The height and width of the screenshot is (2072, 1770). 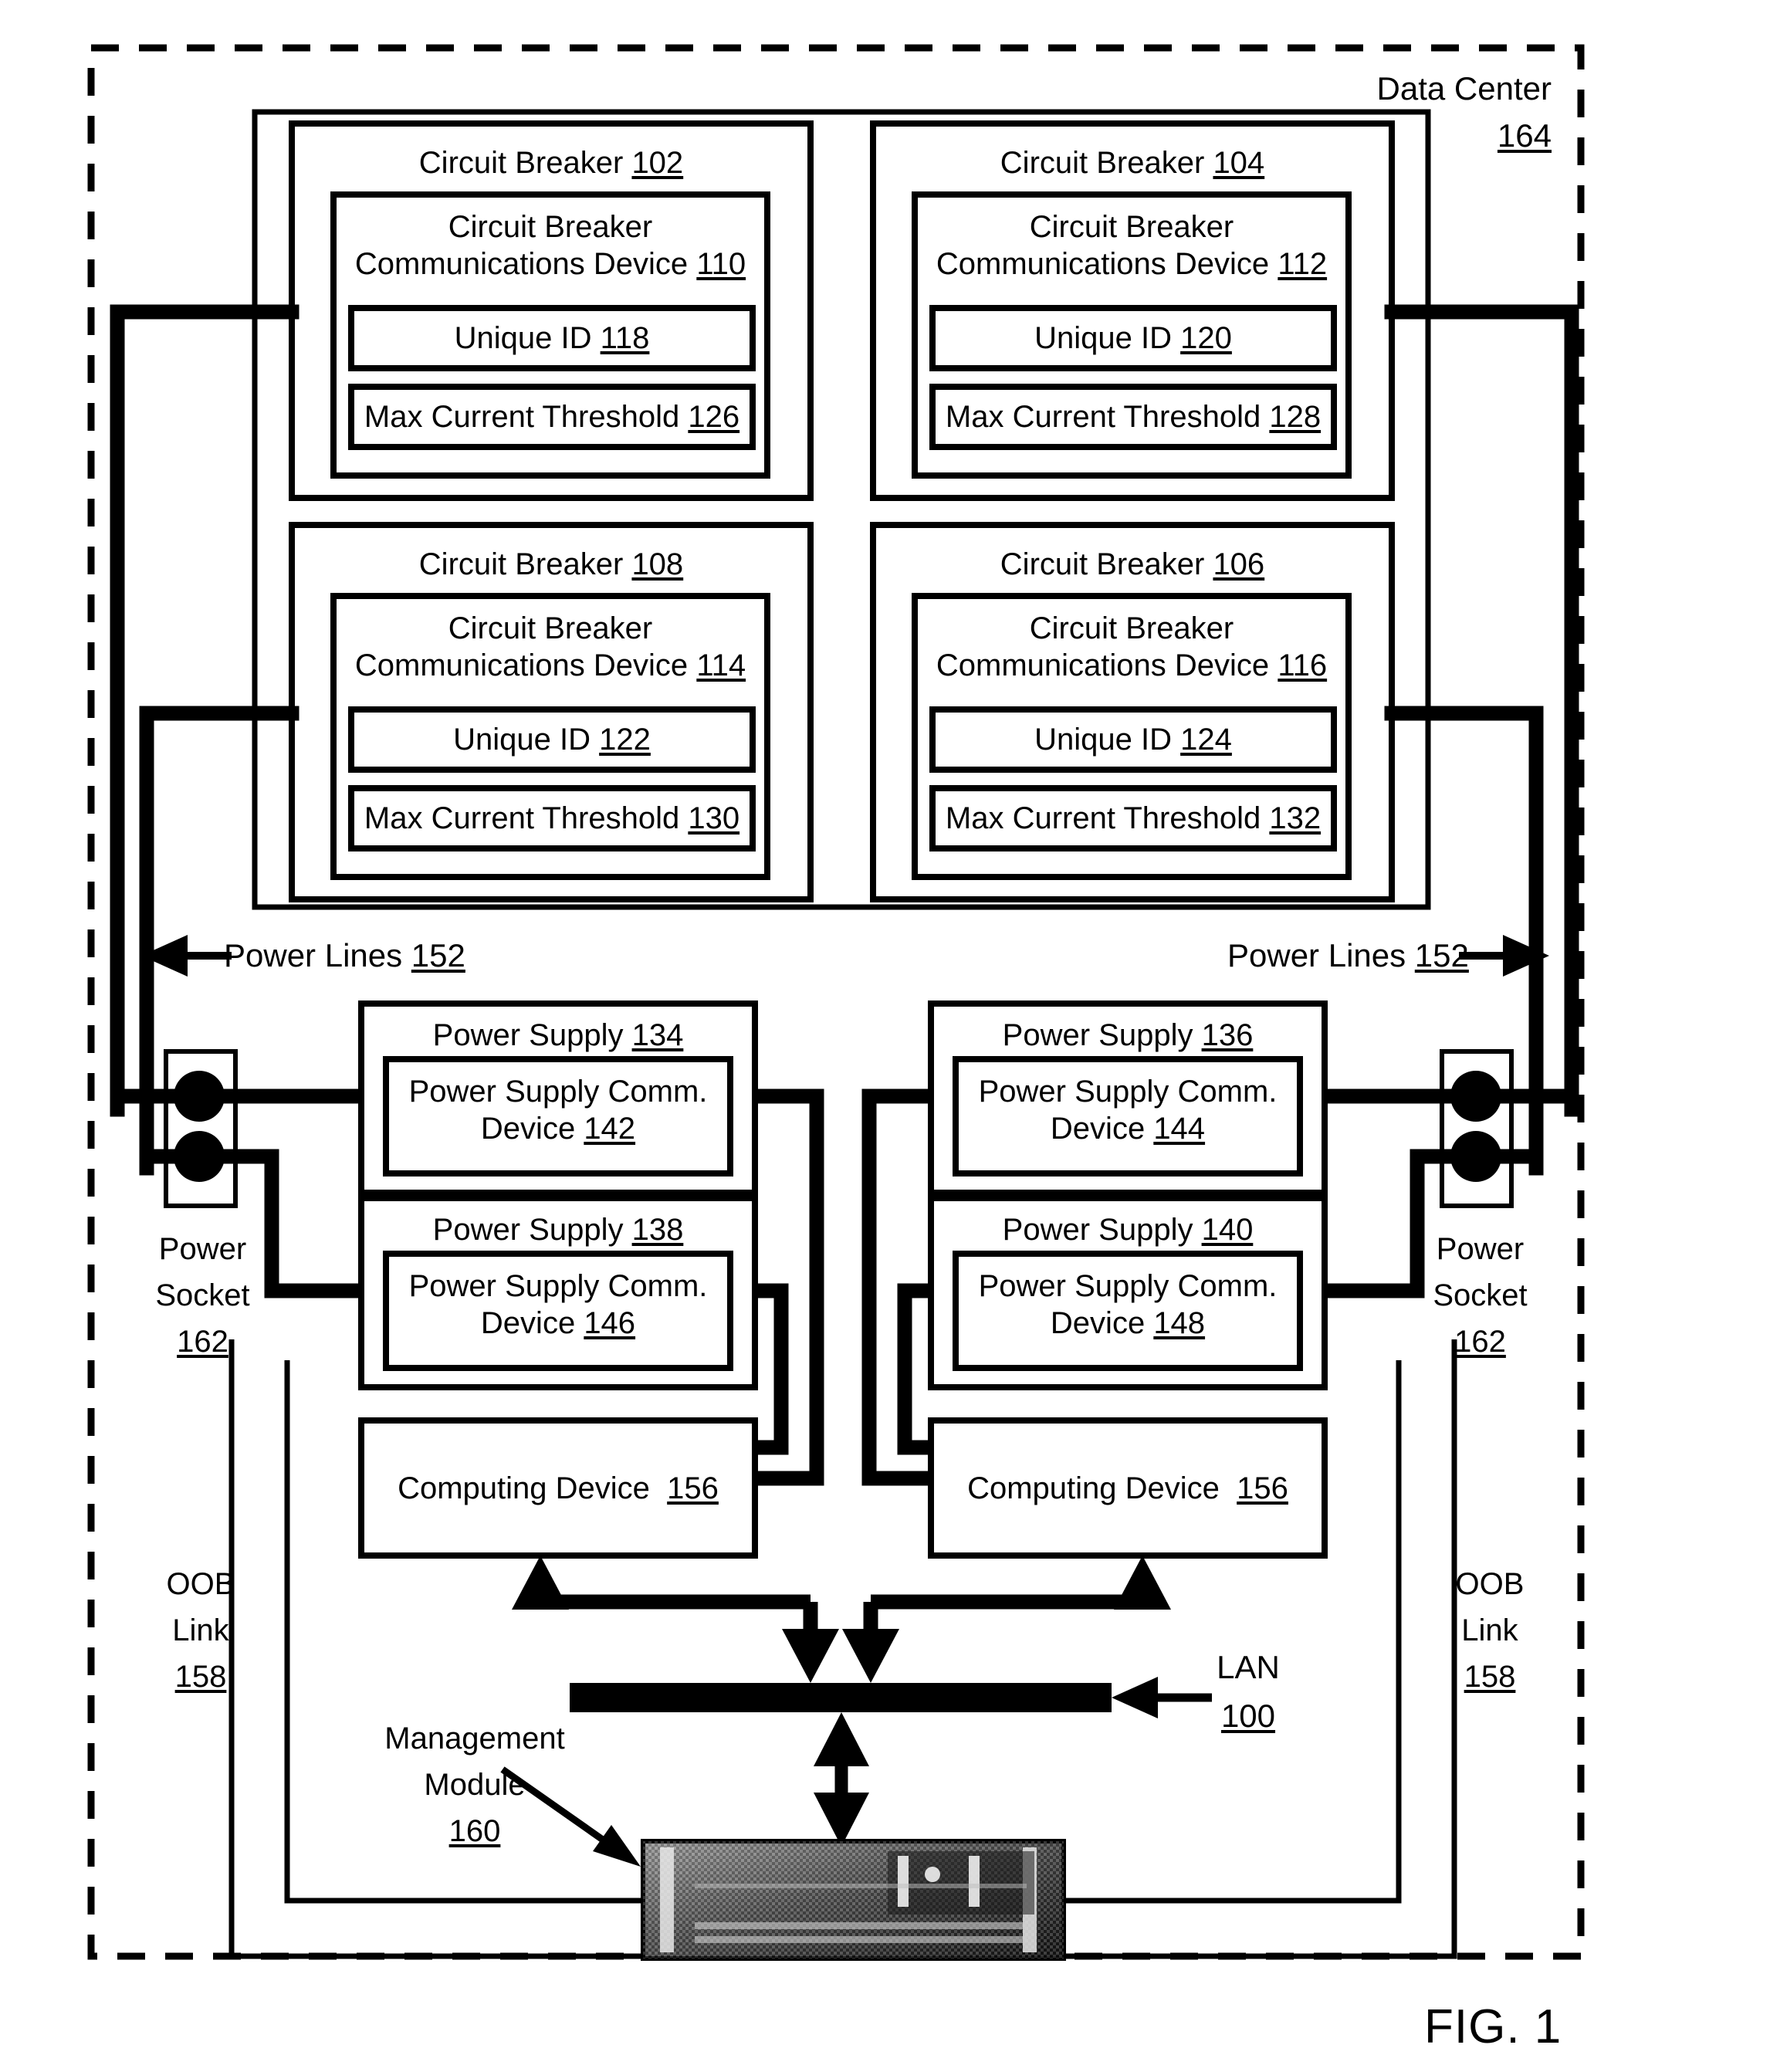 I want to click on ps-134-title-ref: 134, so click(x=657, y=1035).